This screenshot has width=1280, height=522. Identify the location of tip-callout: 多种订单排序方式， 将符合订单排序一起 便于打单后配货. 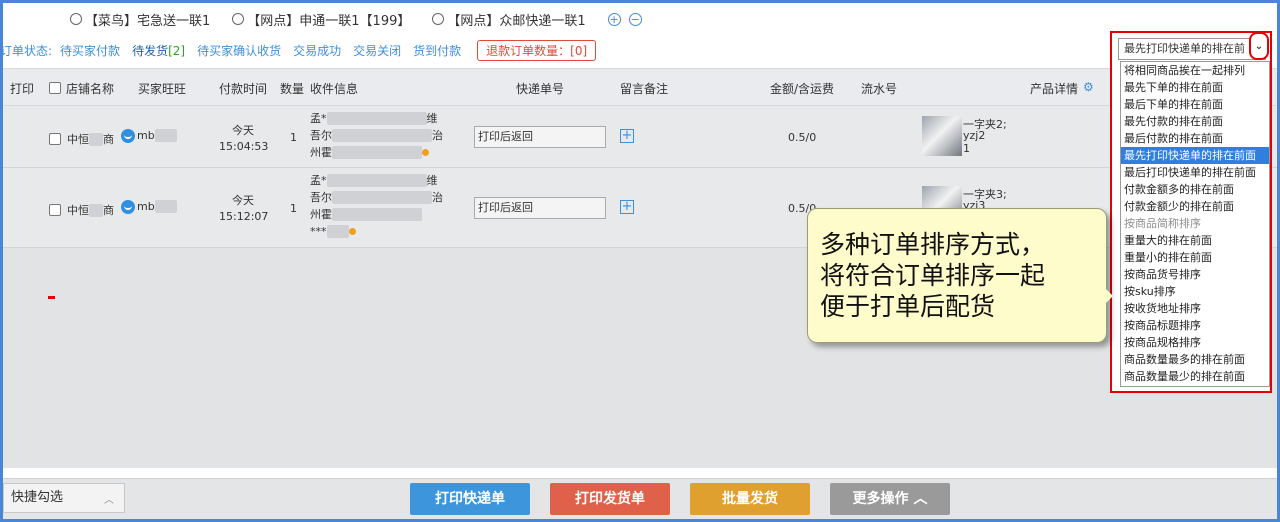
(957, 275).